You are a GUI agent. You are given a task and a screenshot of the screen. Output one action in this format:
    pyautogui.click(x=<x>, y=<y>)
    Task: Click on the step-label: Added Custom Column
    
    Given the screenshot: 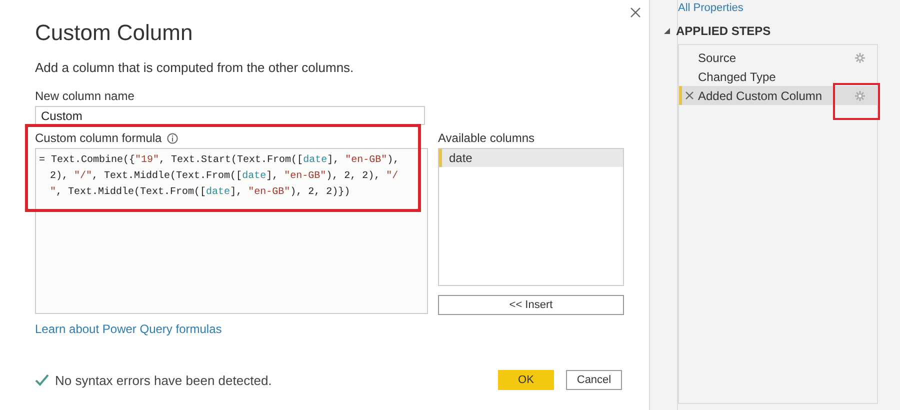 What is the action you would take?
    pyautogui.click(x=761, y=95)
    